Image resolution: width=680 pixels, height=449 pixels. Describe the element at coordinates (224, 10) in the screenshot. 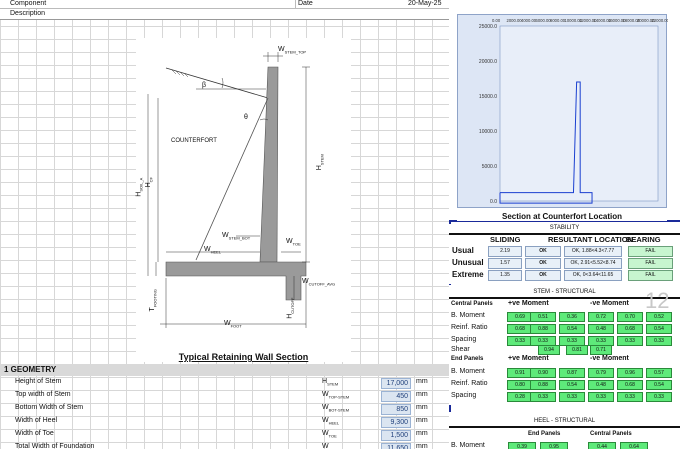

I see `header-area` at that location.